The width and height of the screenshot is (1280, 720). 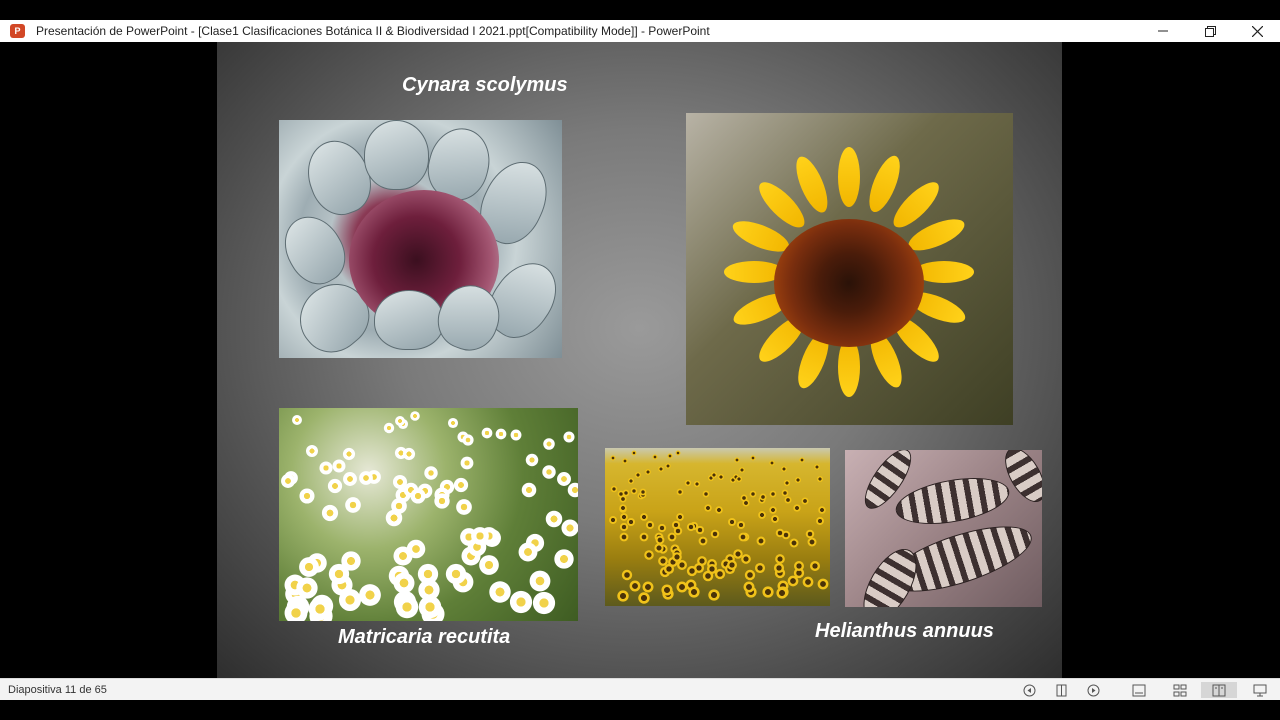 I want to click on top-letterbox, so click(x=640, y=10).